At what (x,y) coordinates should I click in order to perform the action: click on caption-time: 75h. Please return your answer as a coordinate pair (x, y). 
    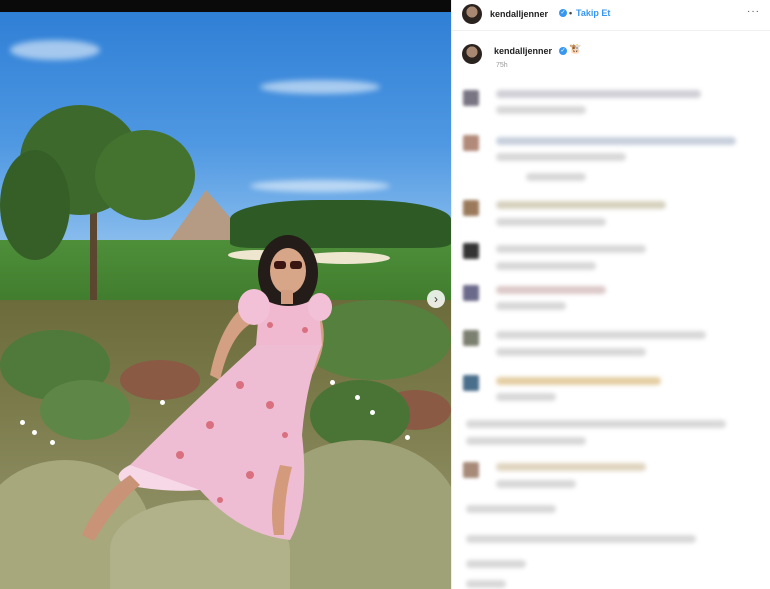
    Looking at the image, I should click on (502, 65).